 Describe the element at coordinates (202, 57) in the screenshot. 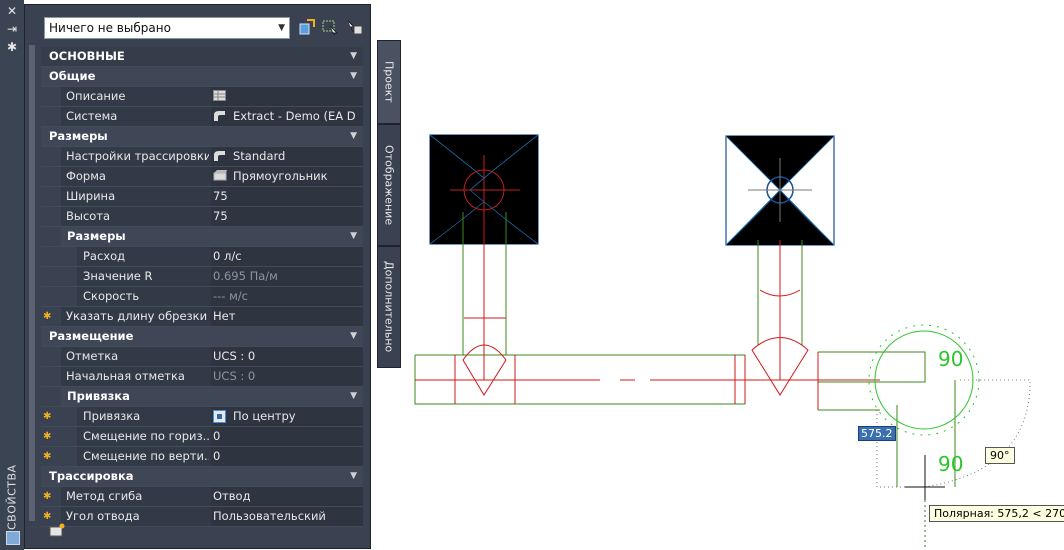

I see `section-header: ОСНОВНЫЕ ▼` at that location.